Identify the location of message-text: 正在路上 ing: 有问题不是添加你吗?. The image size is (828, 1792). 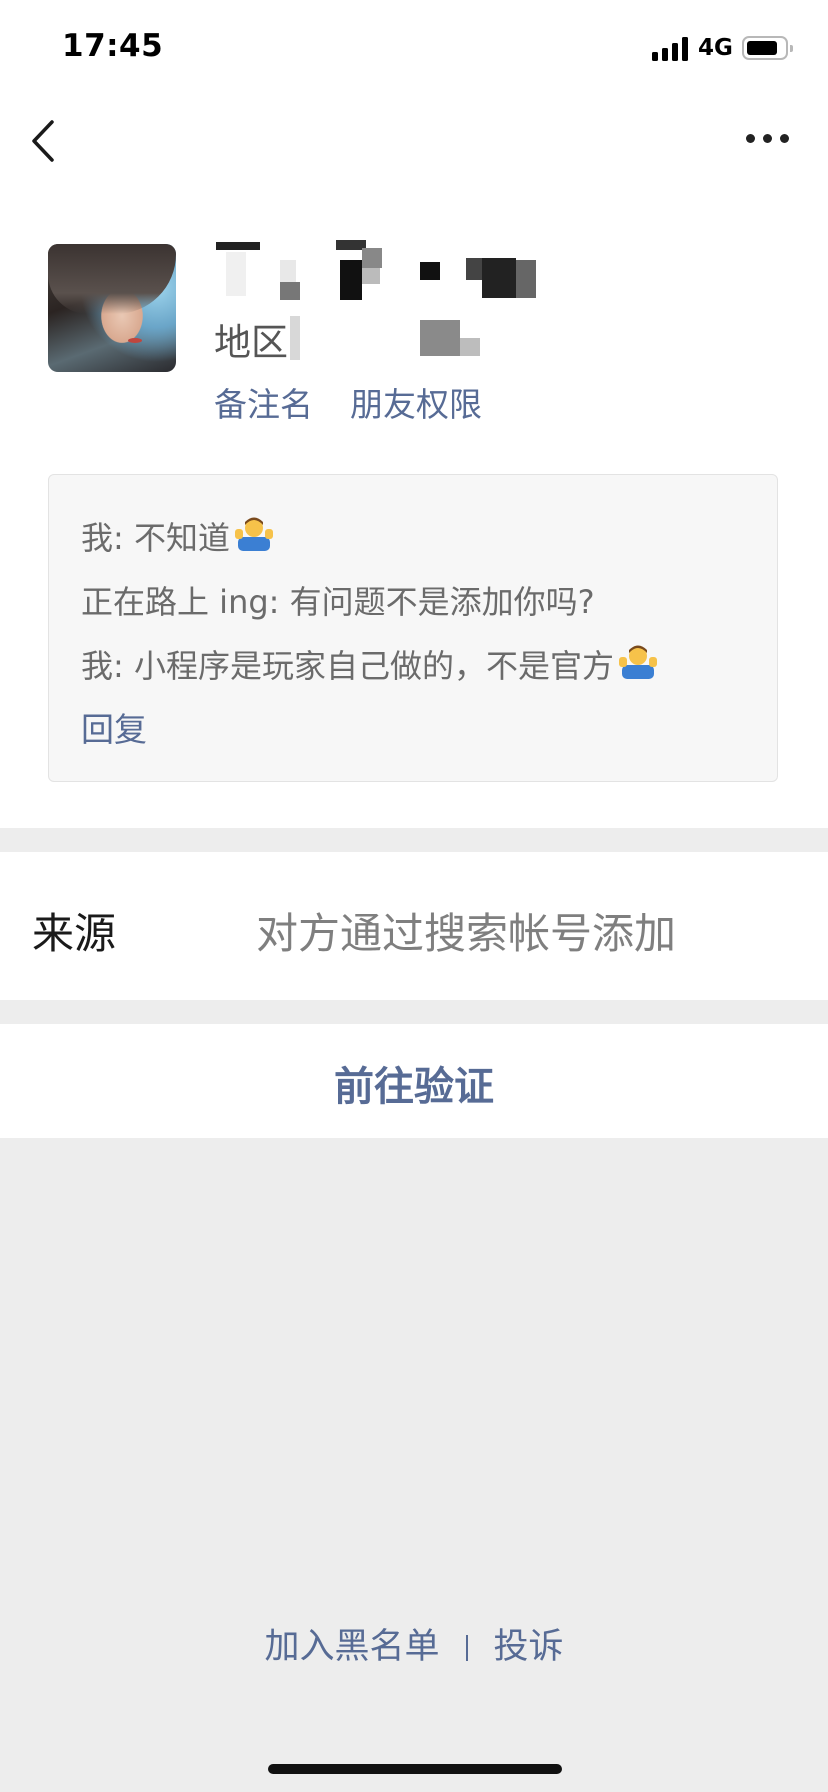
(338, 602).